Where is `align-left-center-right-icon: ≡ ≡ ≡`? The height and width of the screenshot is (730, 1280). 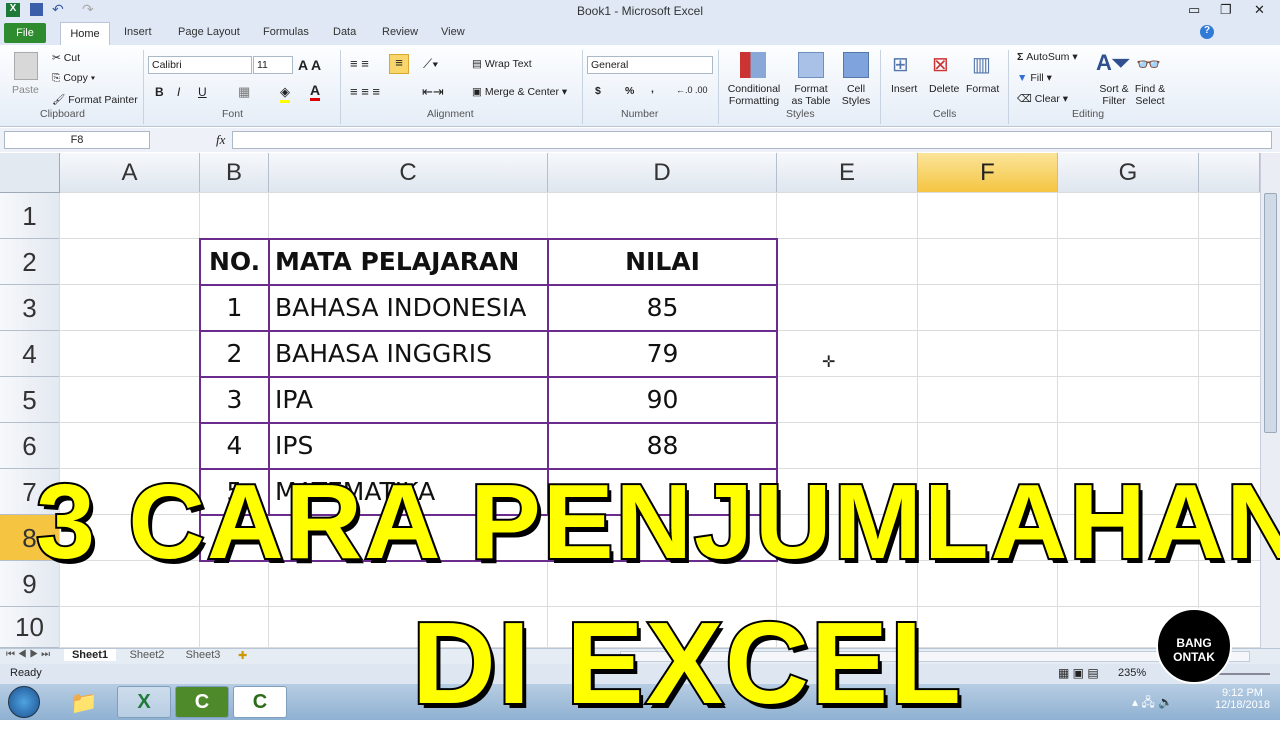
align-left-center-right-icon: ≡ ≡ ≡ is located at coordinates (365, 91).